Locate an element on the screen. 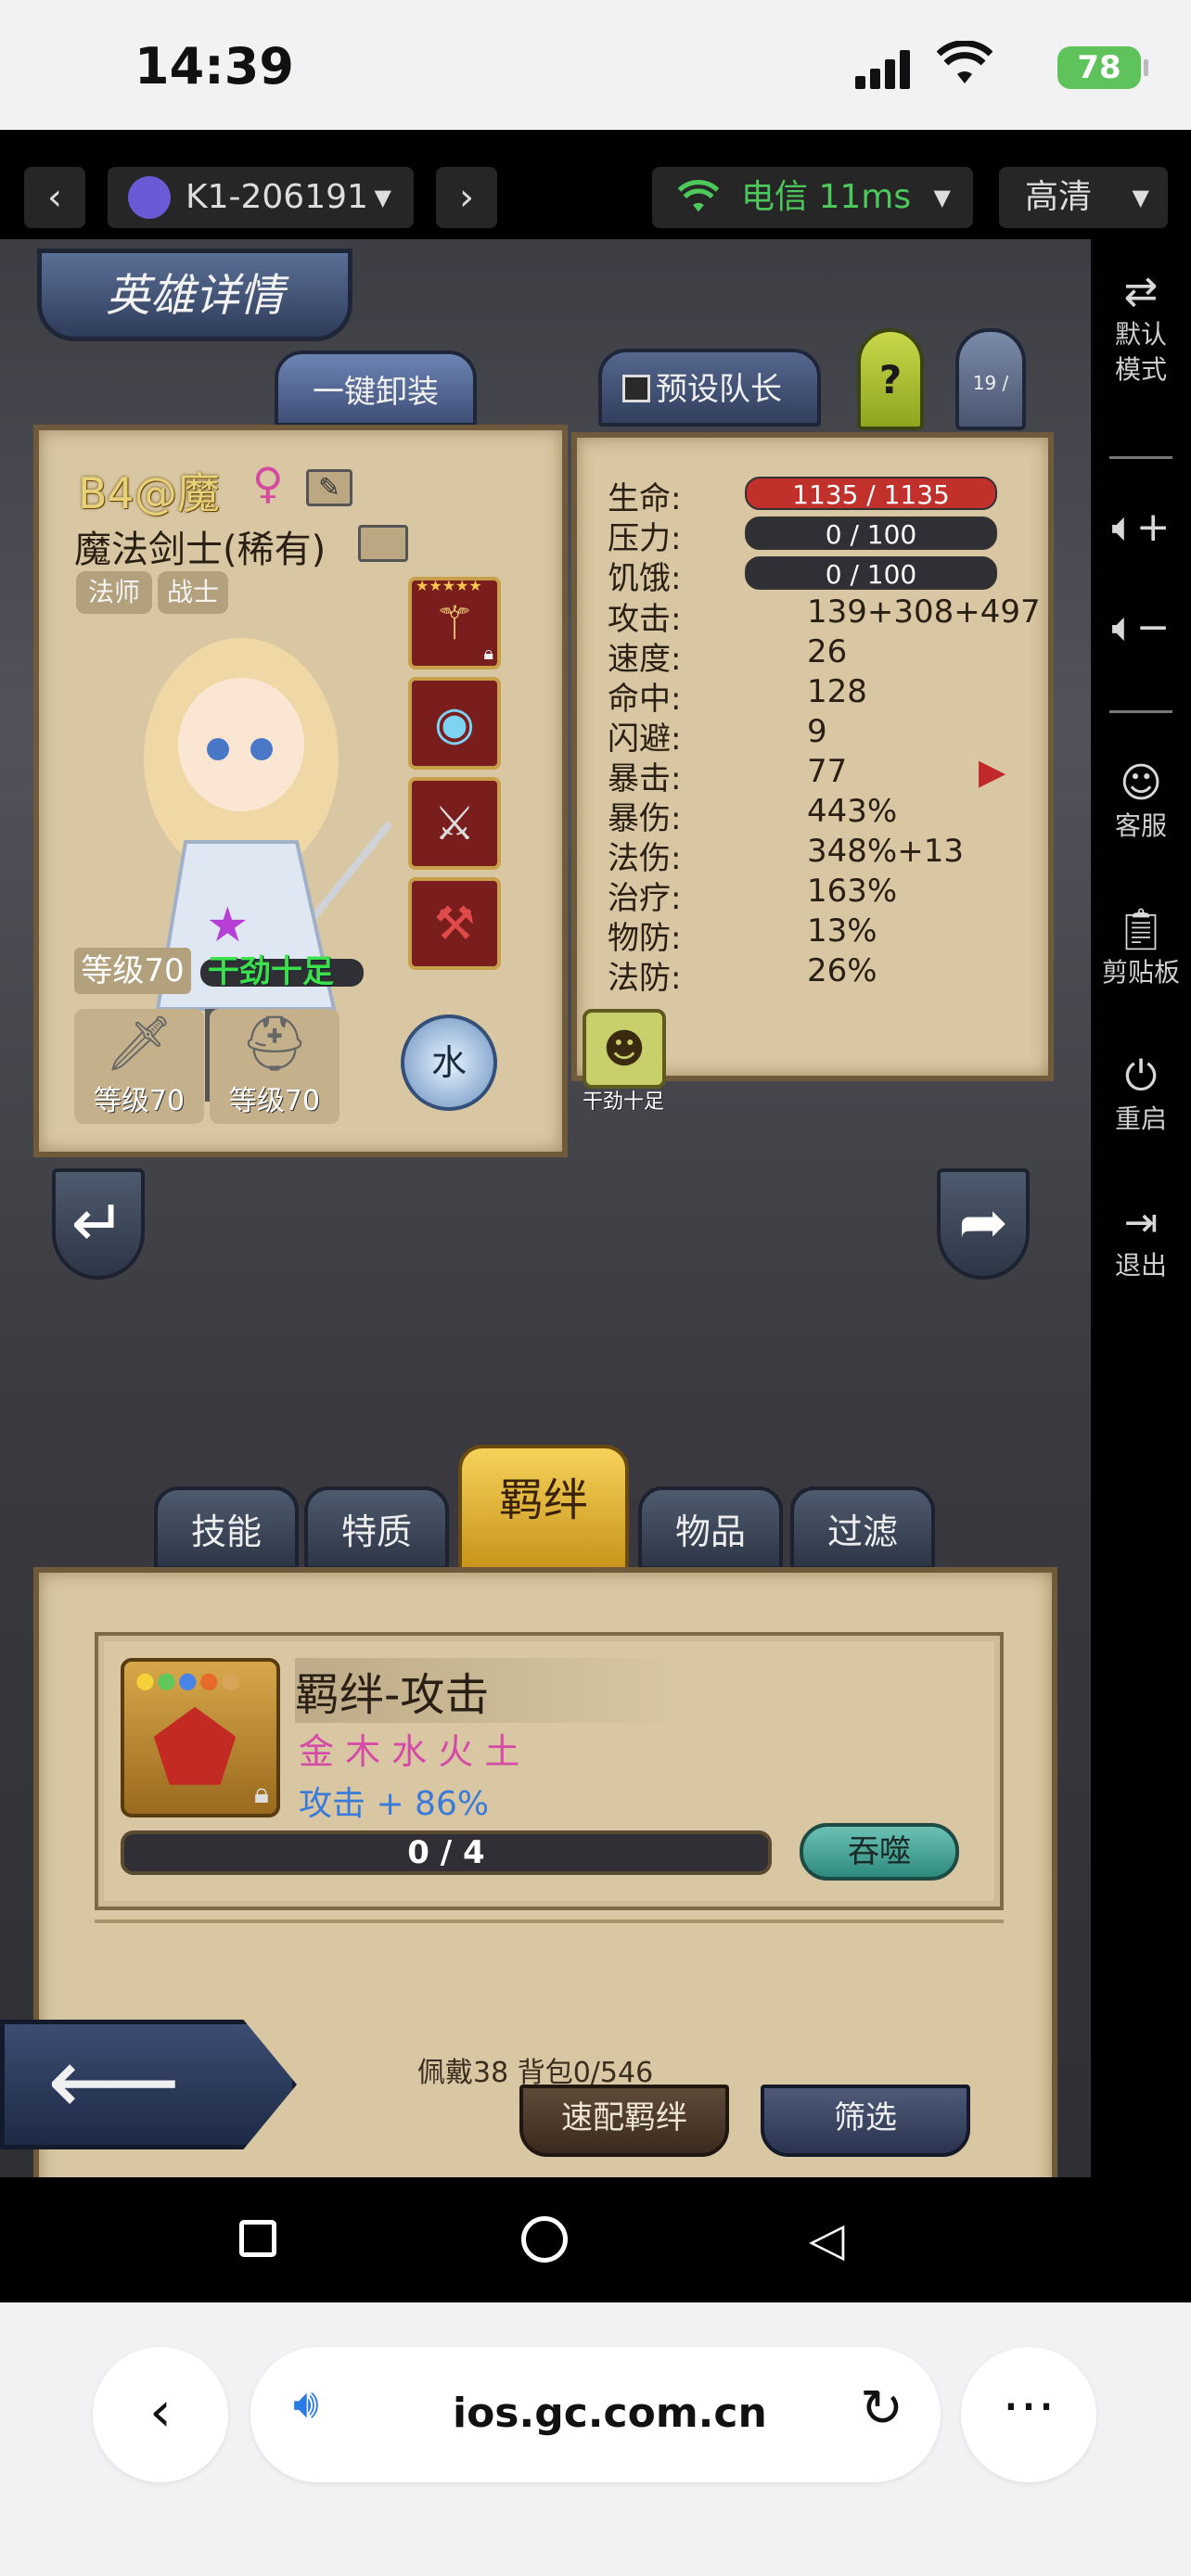  preset-leader-toggle: 预设队长 is located at coordinates (709, 388).